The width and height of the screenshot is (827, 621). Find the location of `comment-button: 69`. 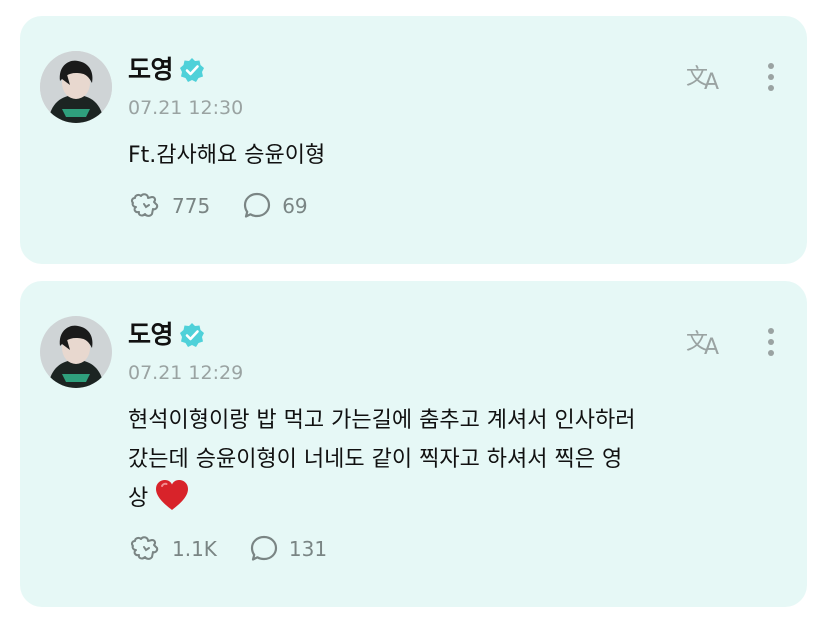

comment-button: 69 is located at coordinates (275, 206).